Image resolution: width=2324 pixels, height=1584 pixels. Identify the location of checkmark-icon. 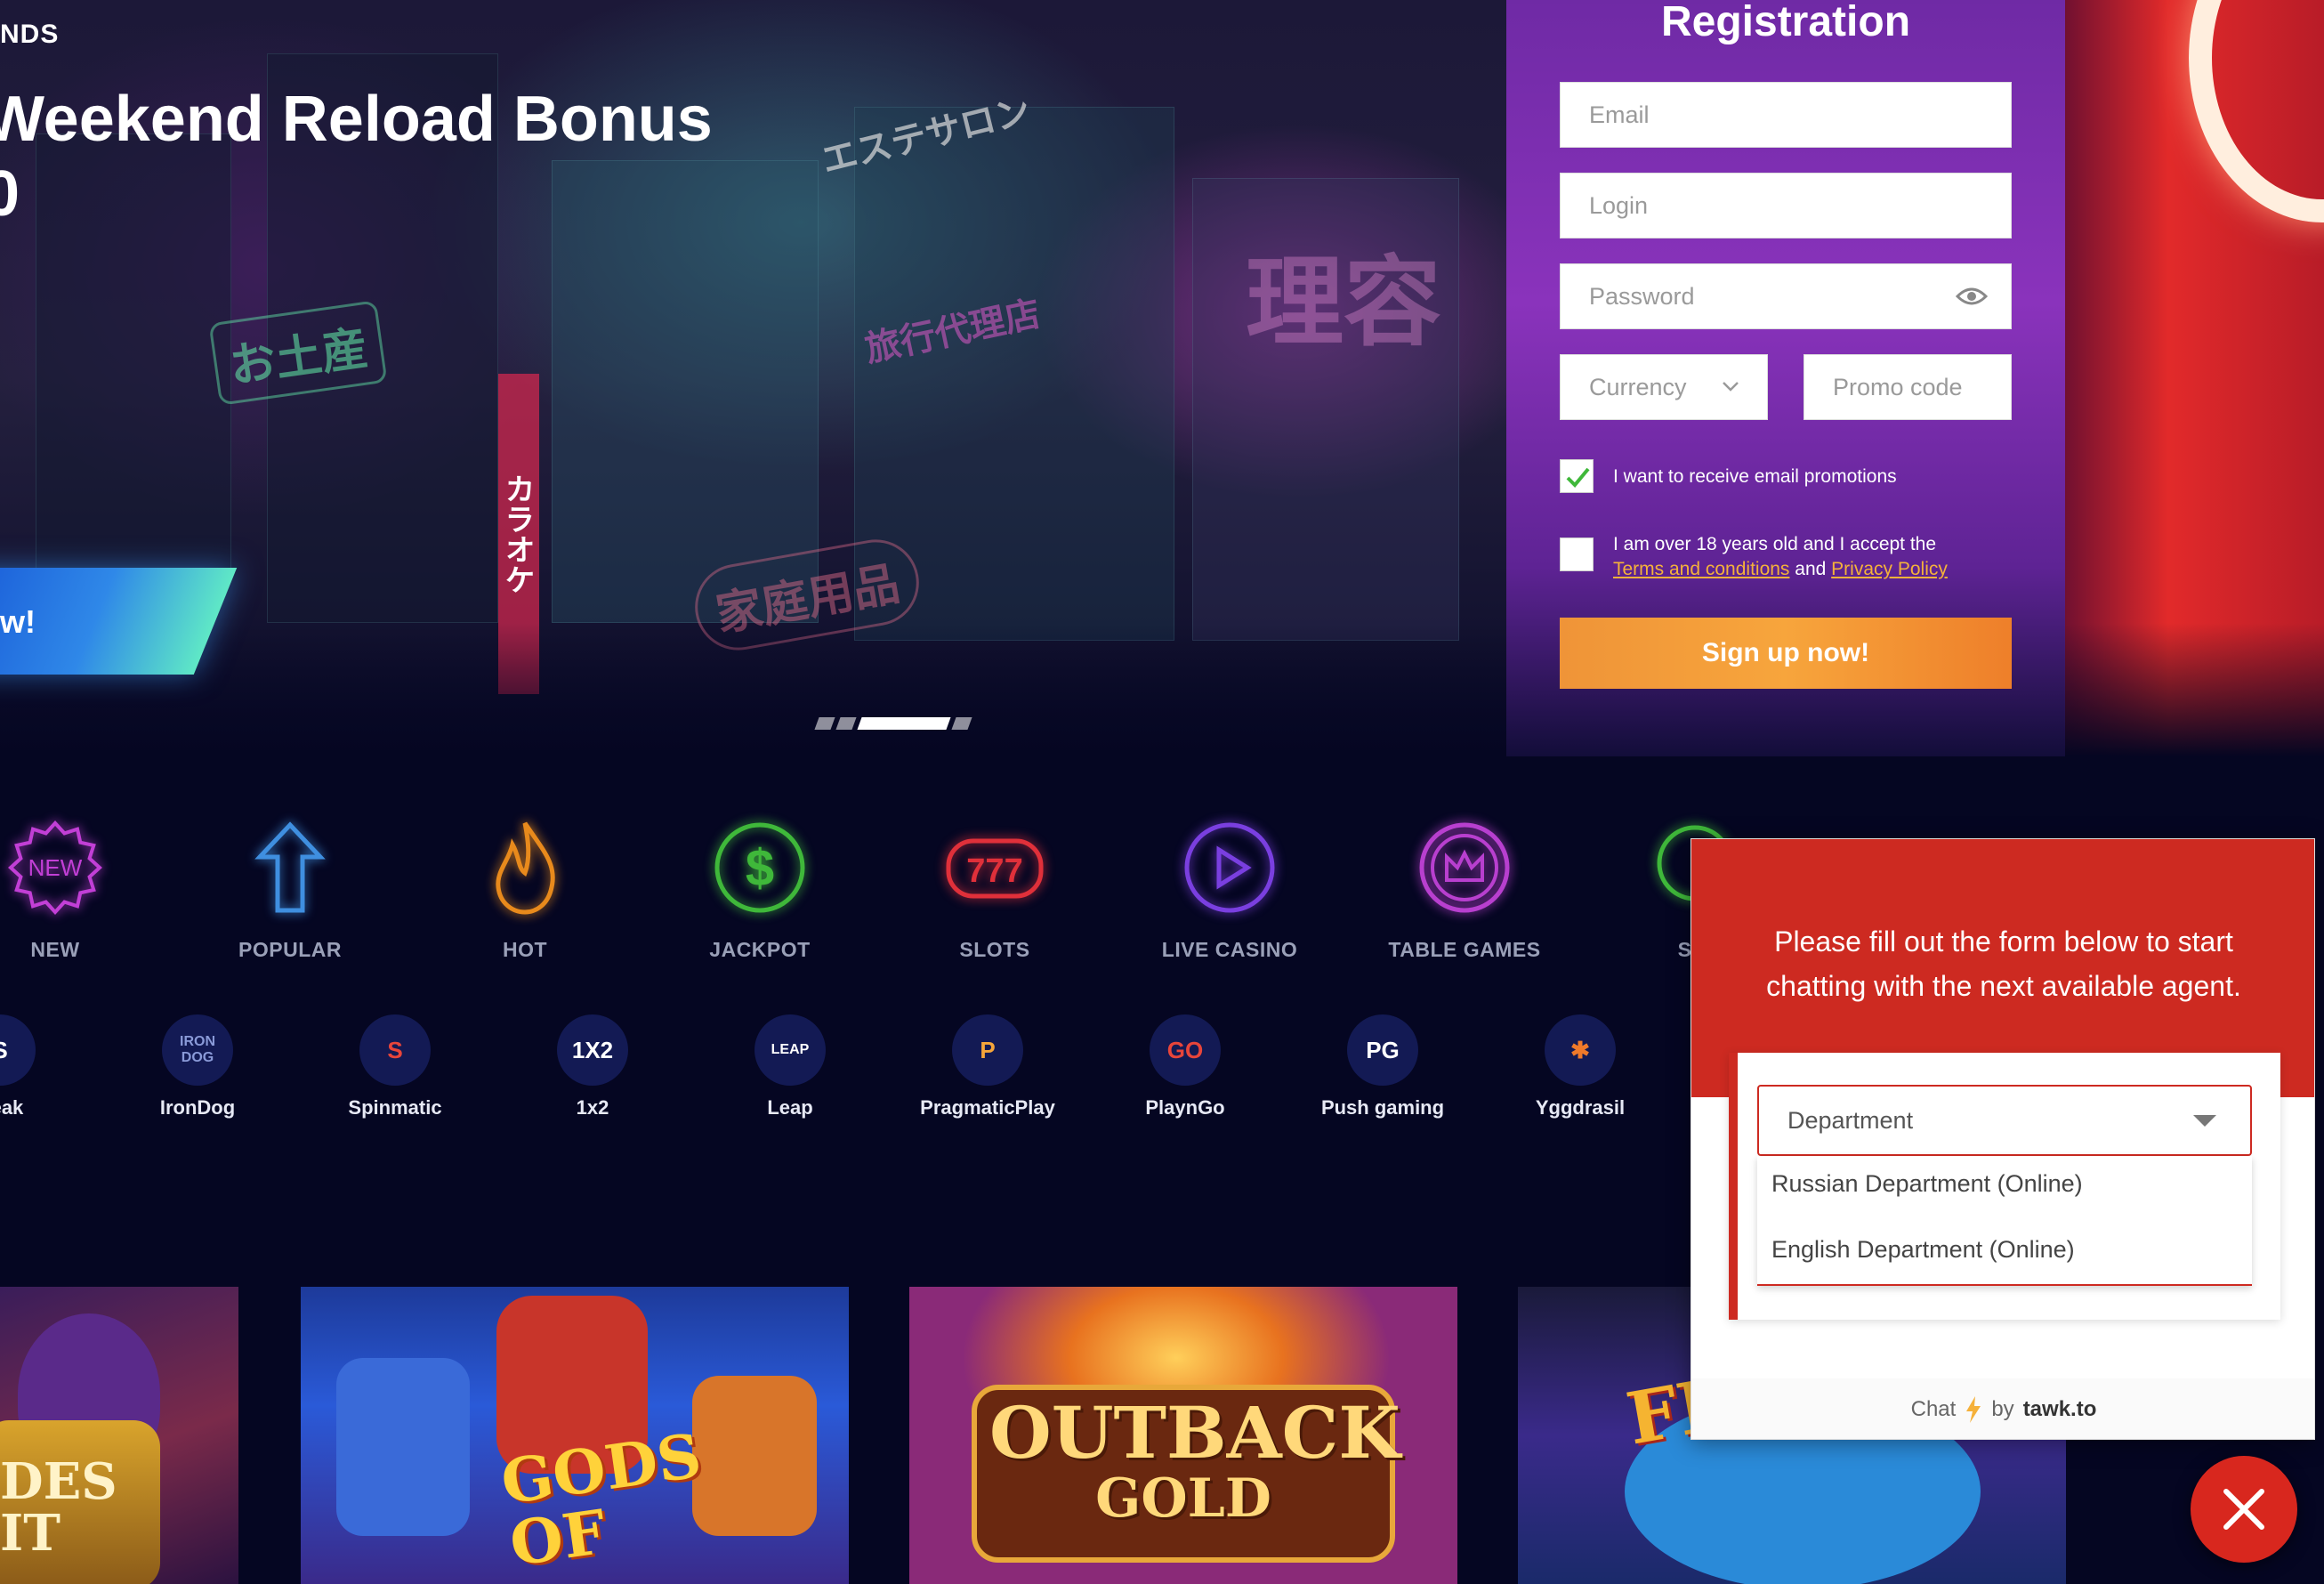
(1578, 477).